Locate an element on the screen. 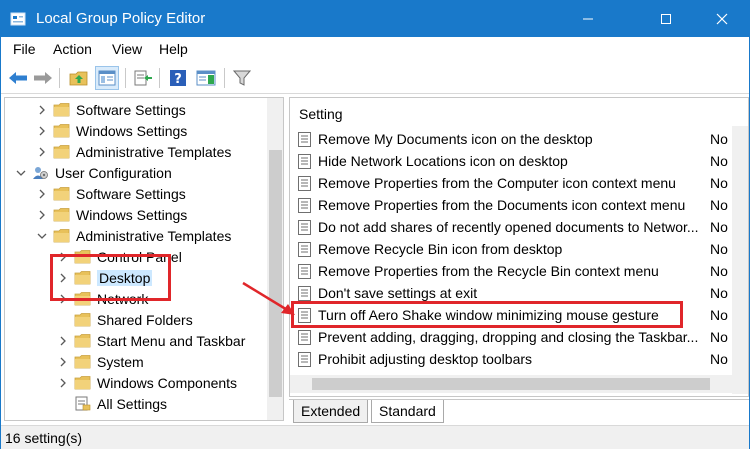  up-one-level-button is located at coordinates (79, 78).